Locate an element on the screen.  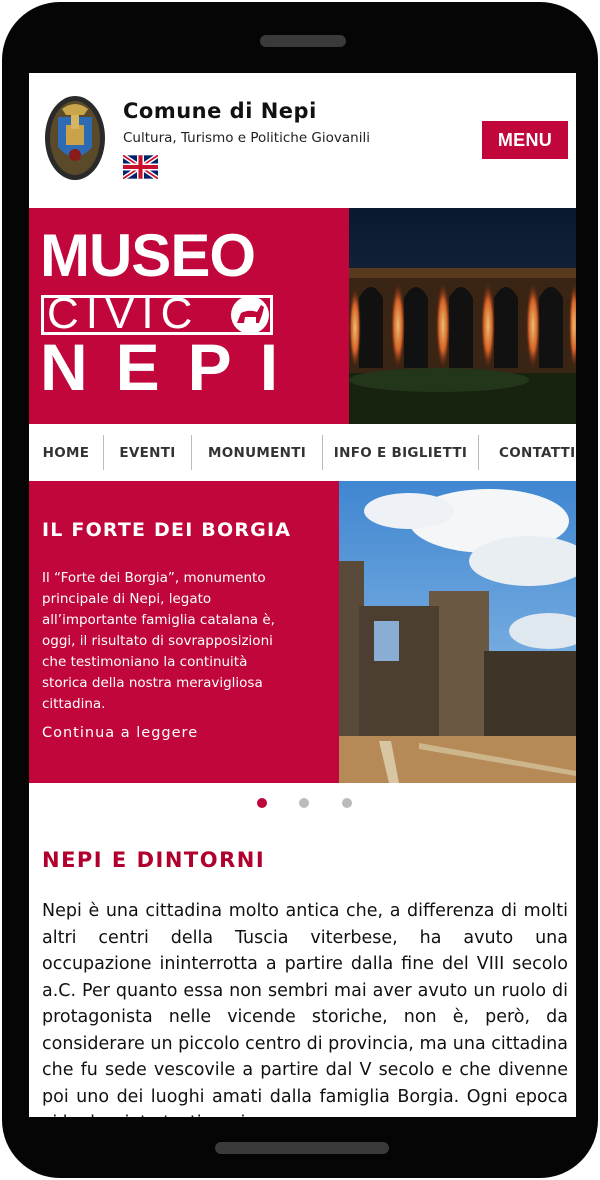
read-more-link: Continua a leggere is located at coordinates (120, 733).